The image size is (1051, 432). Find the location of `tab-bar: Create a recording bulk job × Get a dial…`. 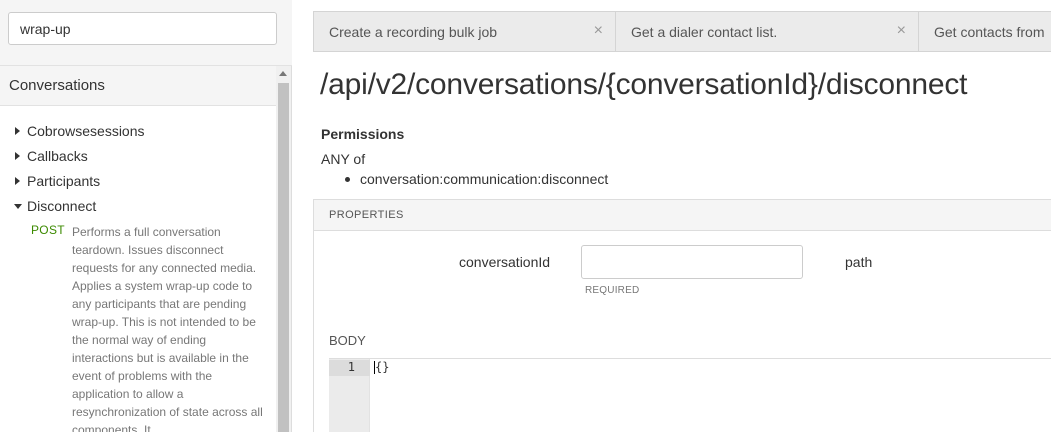

tab-bar: Create a recording bulk job × Get a dial… is located at coordinates (682, 31).